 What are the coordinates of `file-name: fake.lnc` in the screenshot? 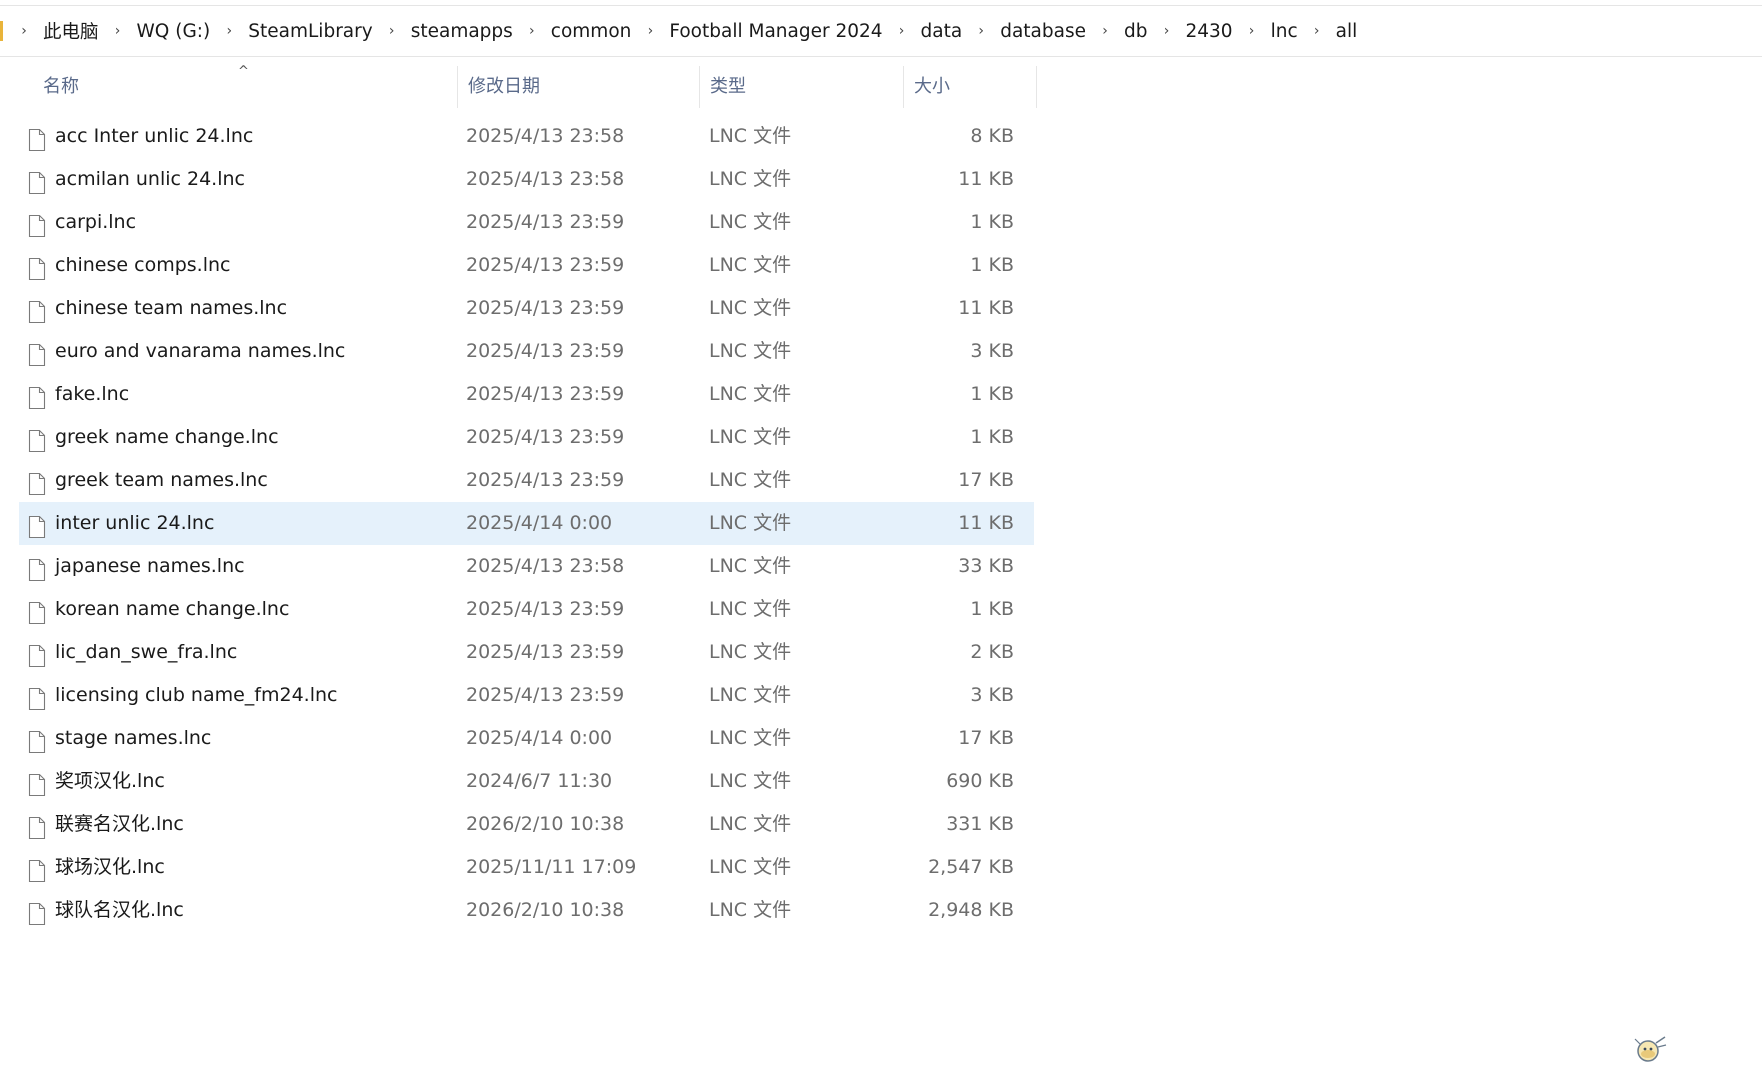 It's located at (92, 394).